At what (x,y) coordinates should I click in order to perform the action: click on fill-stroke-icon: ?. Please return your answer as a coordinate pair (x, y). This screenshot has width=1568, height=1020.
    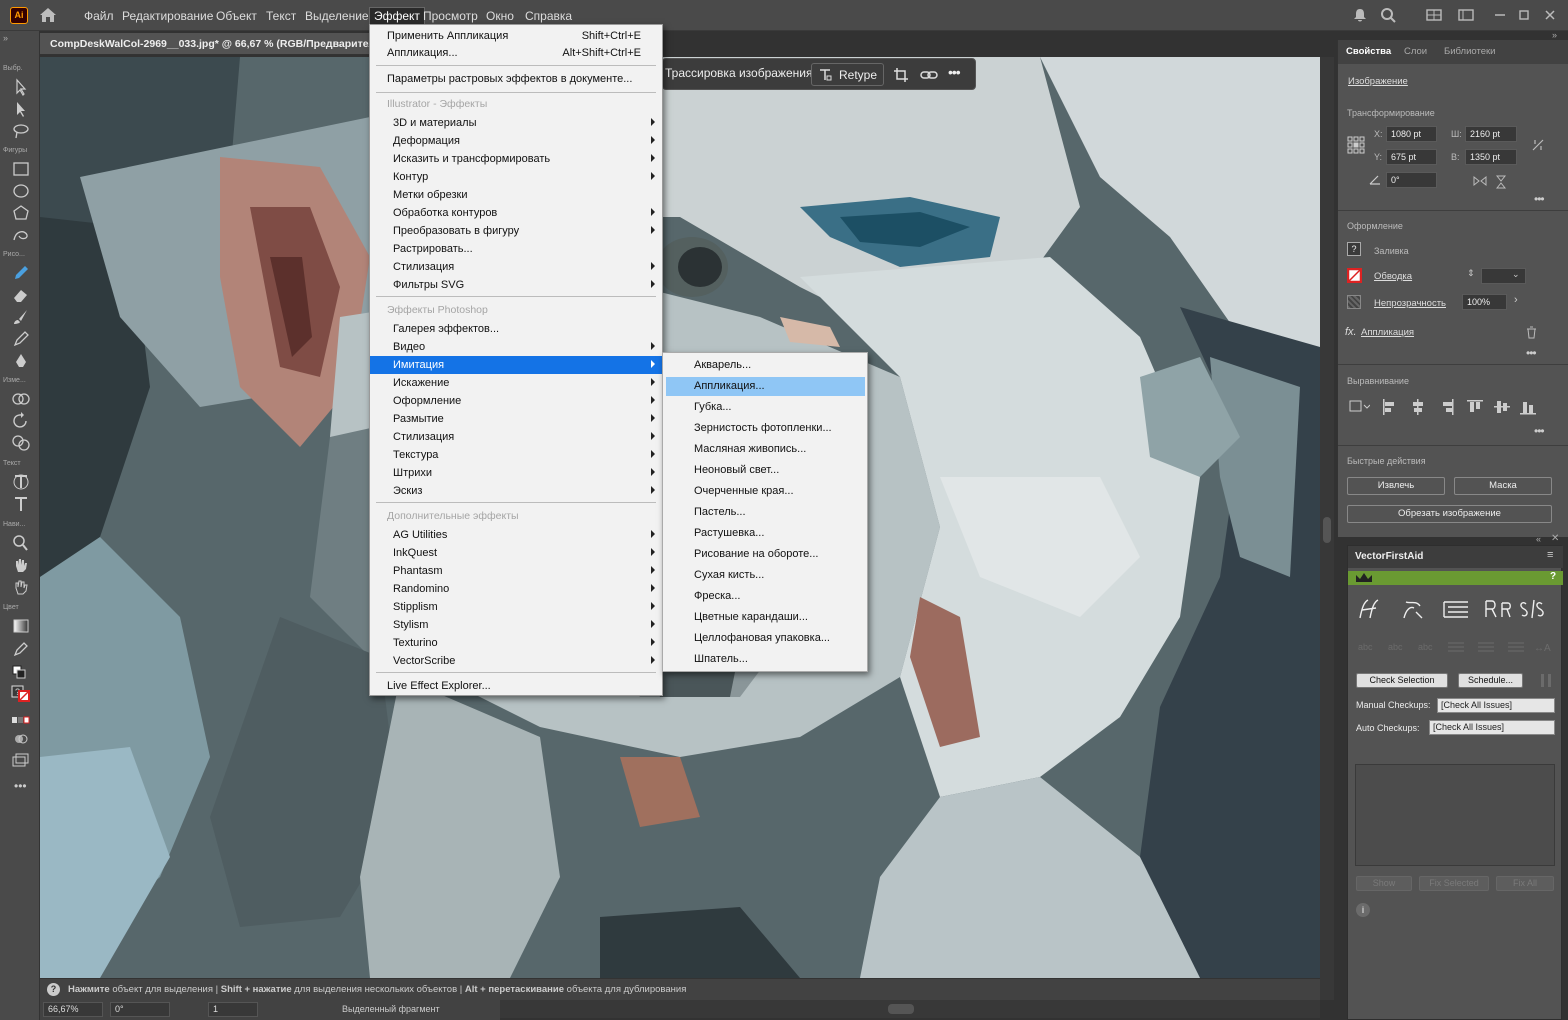
    Looking at the image, I should click on (21, 694).